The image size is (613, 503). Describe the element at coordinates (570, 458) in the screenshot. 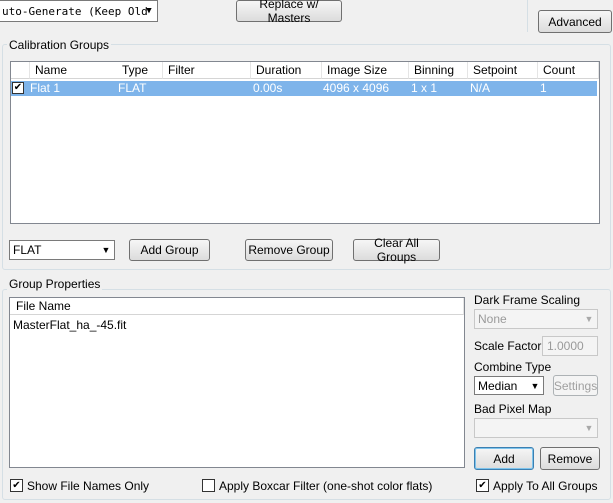

I see `remove-file-button: Remove` at that location.